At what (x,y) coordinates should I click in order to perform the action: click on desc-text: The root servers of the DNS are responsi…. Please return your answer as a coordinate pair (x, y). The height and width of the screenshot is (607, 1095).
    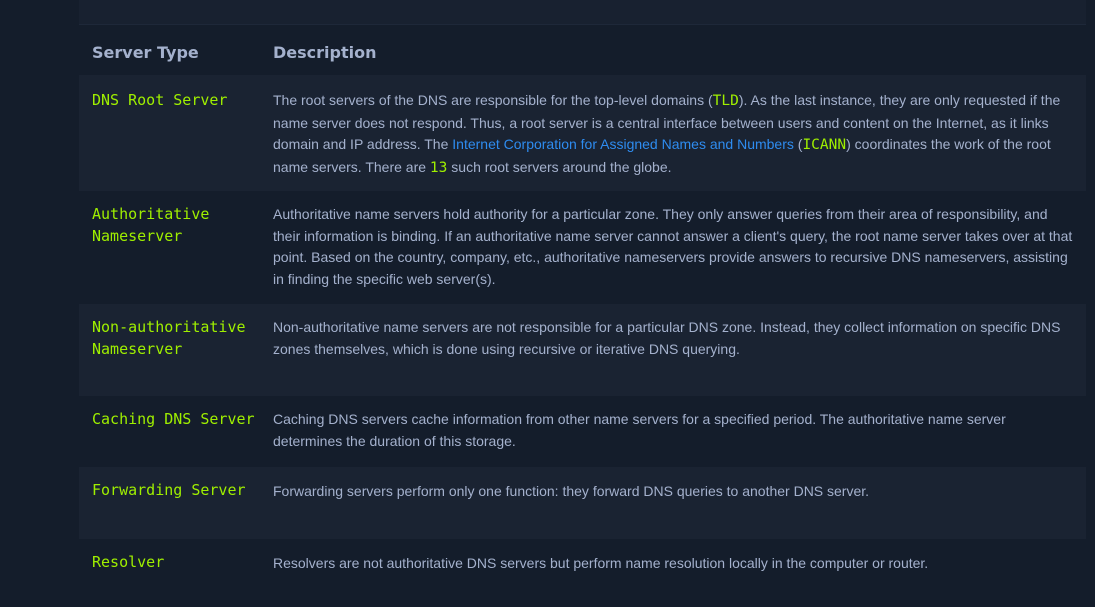
    Looking at the image, I should click on (493, 100).